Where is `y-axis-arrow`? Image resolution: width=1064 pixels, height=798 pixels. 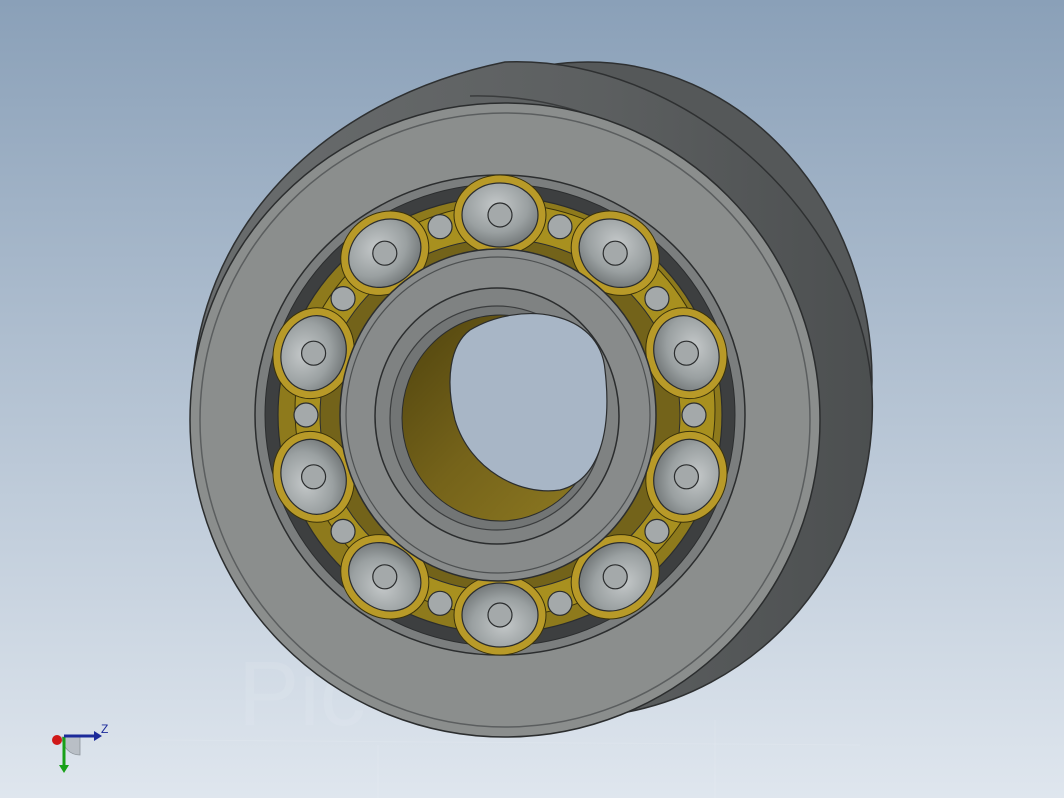
y-axis-arrow is located at coordinates (64, 769).